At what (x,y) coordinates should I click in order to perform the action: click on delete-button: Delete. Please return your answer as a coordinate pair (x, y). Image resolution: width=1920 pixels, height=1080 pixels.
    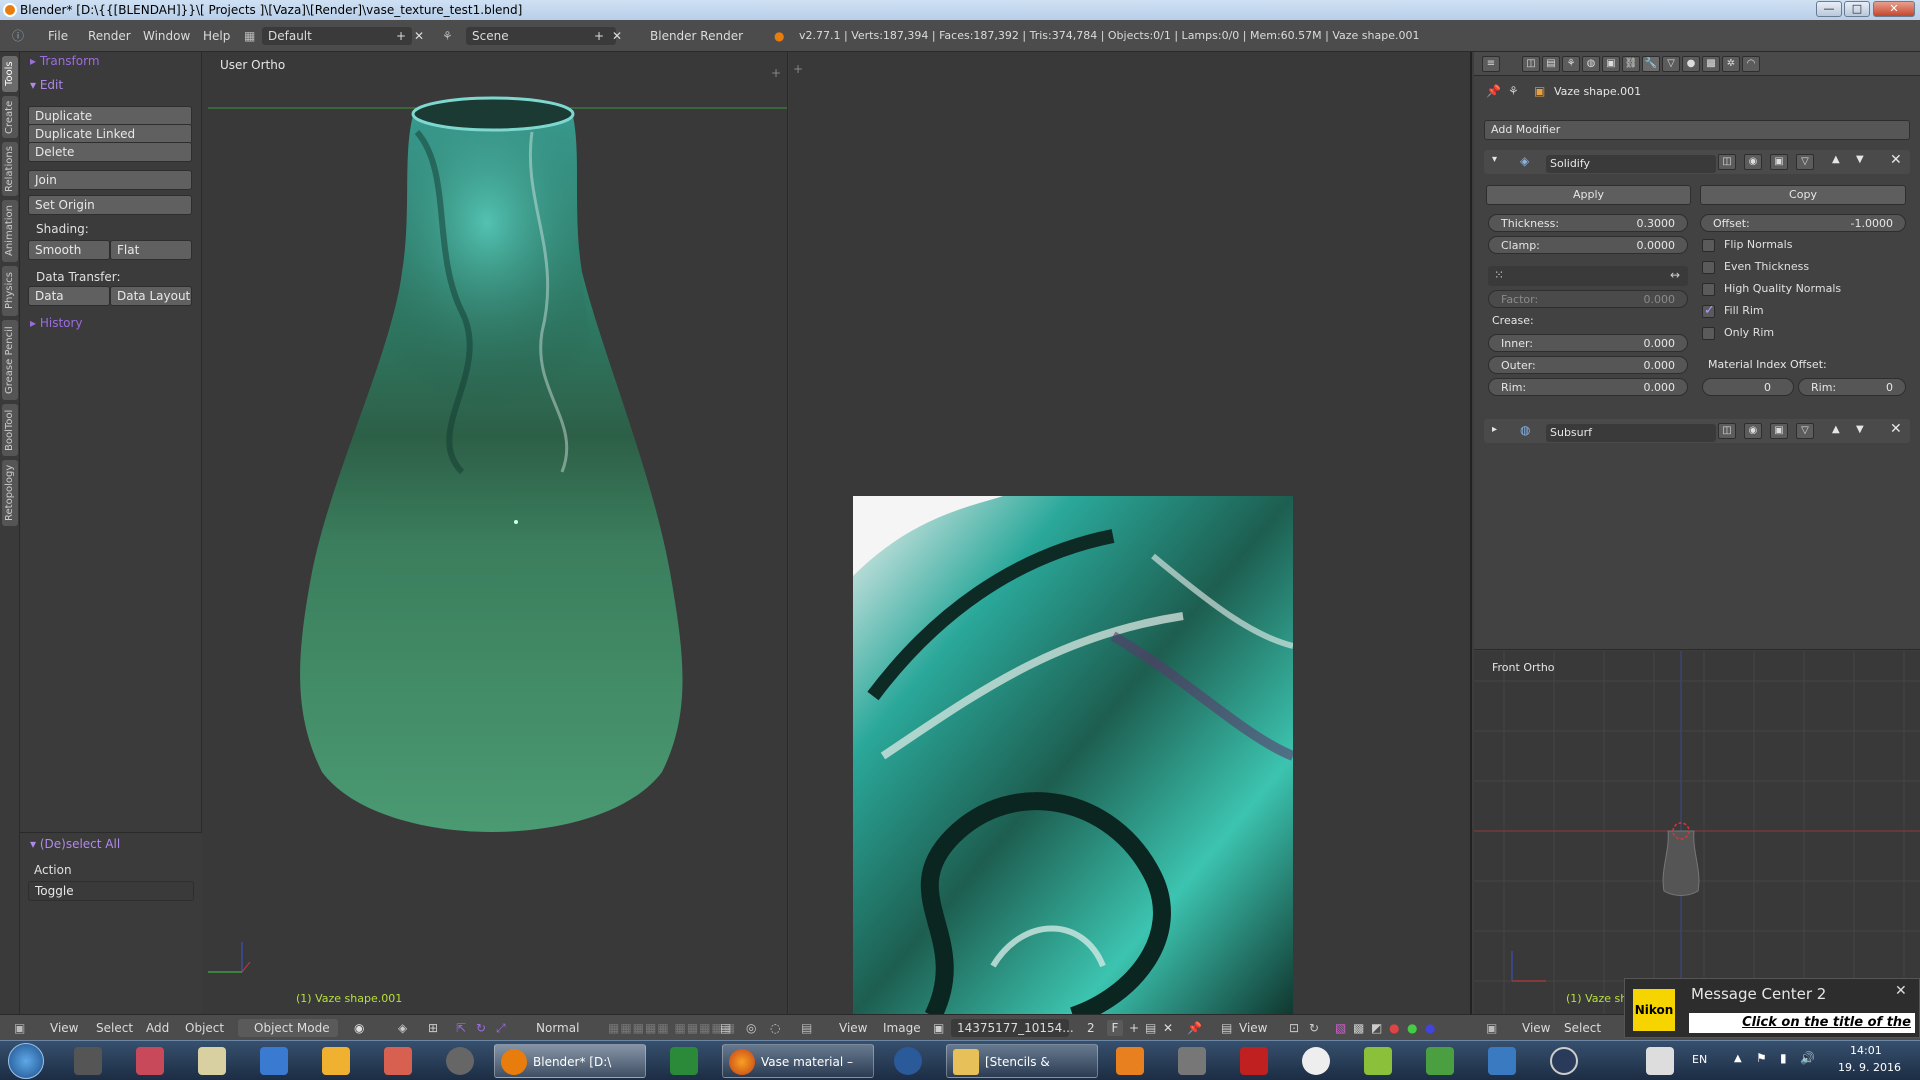
    Looking at the image, I should click on (110, 152).